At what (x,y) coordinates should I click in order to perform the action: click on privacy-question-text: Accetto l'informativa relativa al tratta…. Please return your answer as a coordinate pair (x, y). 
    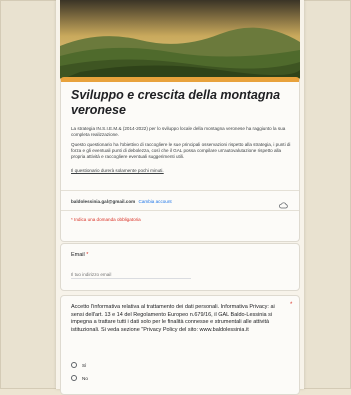
    Looking at the image, I should click on (173, 318).